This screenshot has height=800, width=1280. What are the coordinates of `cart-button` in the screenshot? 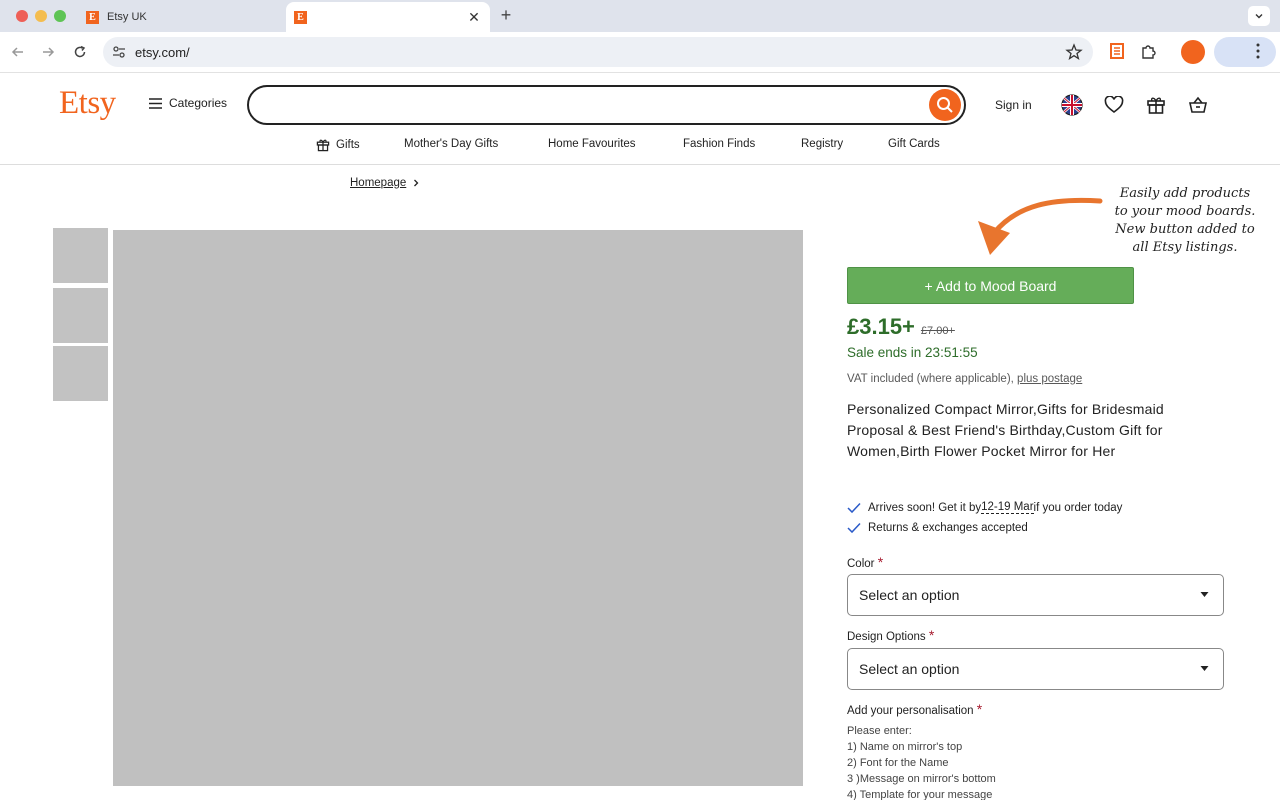 It's located at (1198, 105).